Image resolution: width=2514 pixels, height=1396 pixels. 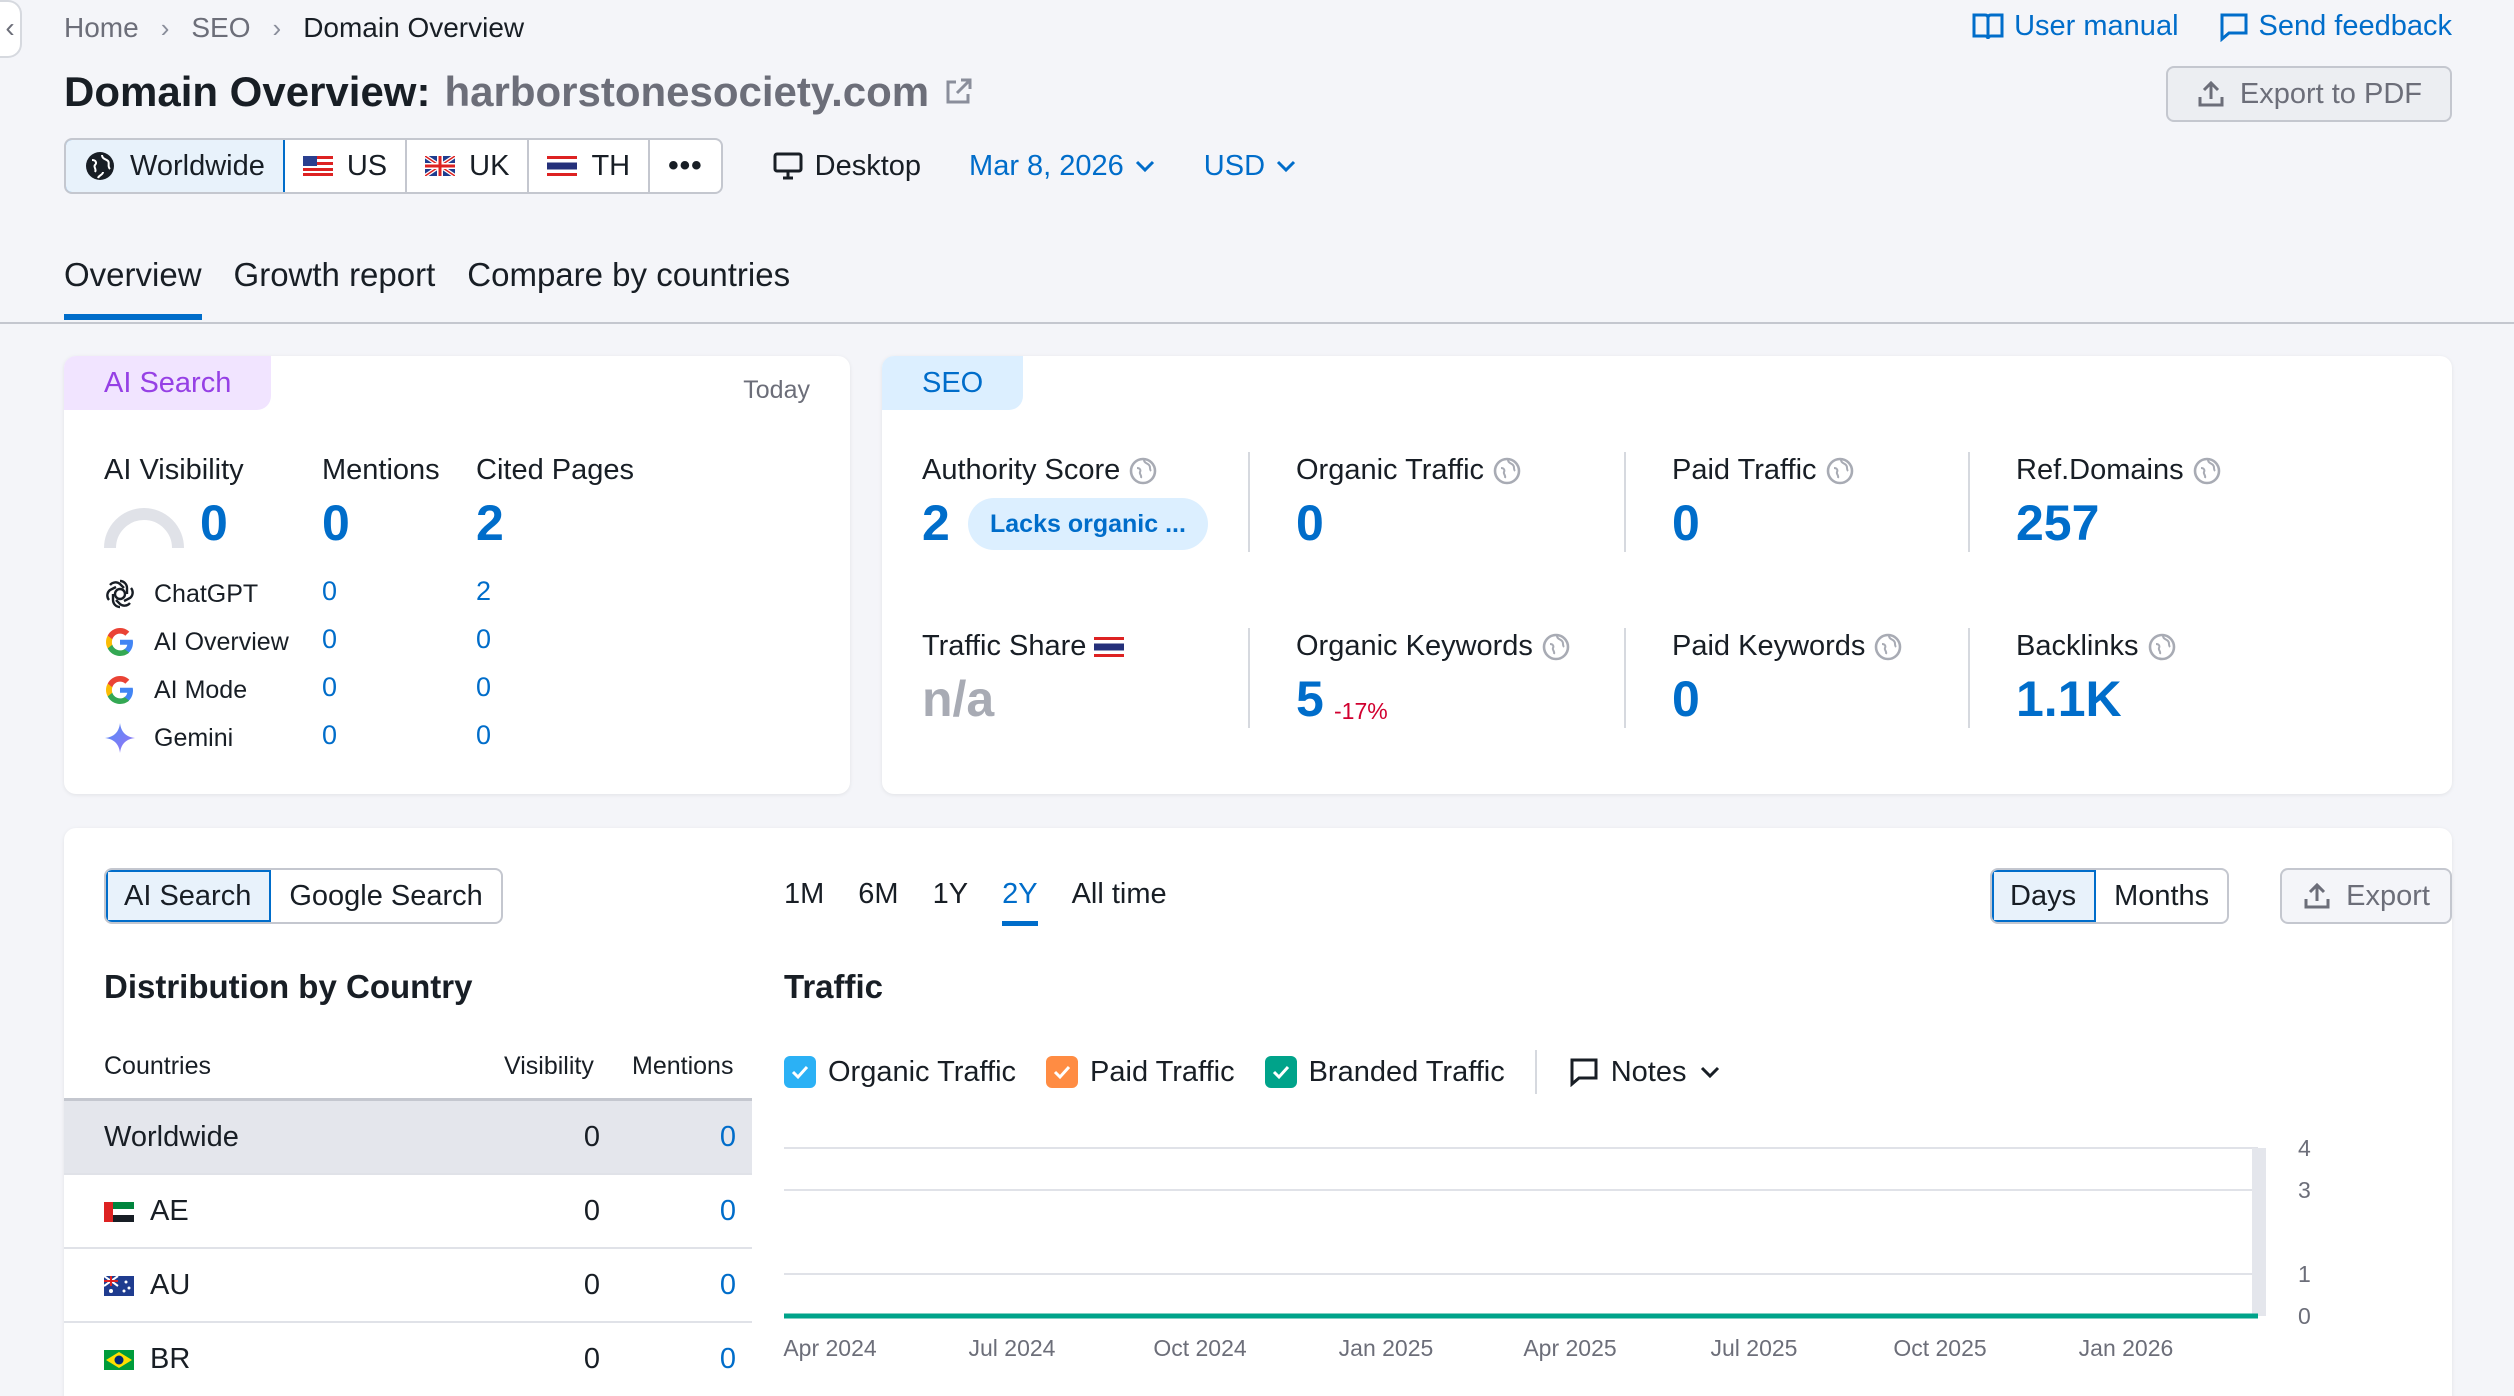 What do you see at coordinates (120, 738) in the screenshot?
I see `gemini-icon` at bounding box center [120, 738].